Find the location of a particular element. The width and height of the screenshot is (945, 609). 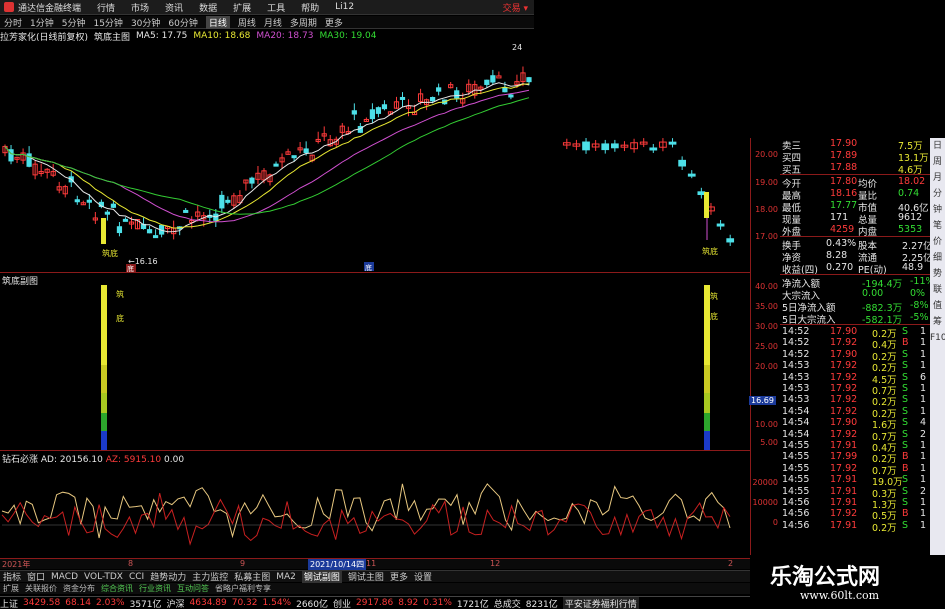

indicator-tab: 趋势动力 is located at coordinates (168, 576).